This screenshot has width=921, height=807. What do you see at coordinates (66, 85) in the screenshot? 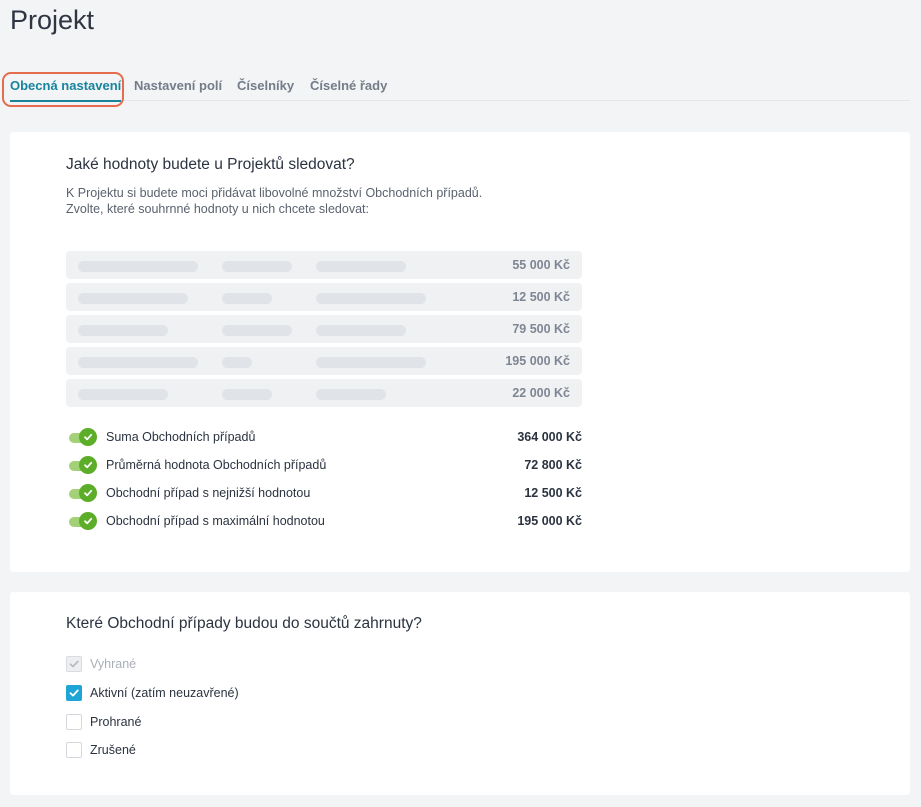
I see `tab-label: Obecná nastavení` at bounding box center [66, 85].